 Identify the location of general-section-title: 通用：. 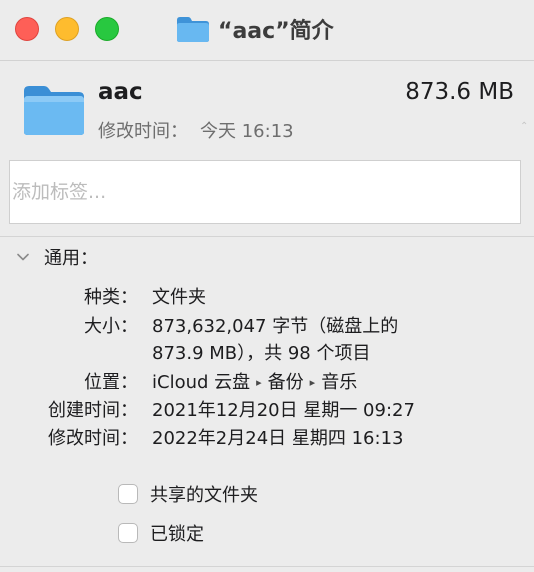
(71, 258).